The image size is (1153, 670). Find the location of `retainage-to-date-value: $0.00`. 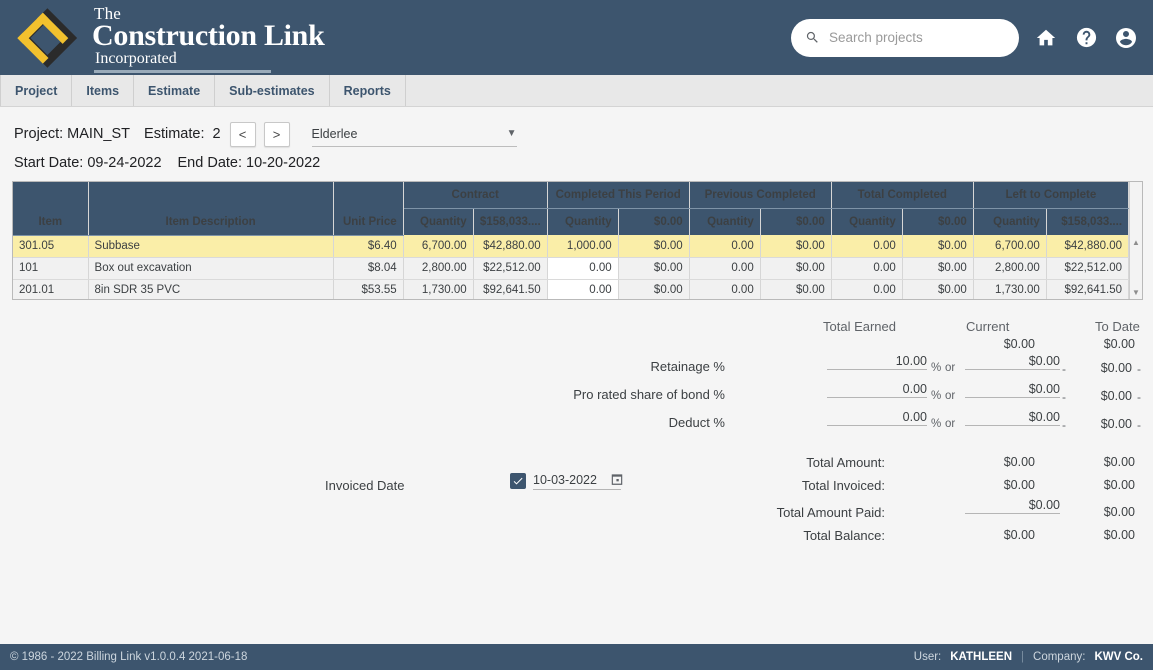

retainage-to-date-value: $0.00 is located at coordinates (1116, 368).